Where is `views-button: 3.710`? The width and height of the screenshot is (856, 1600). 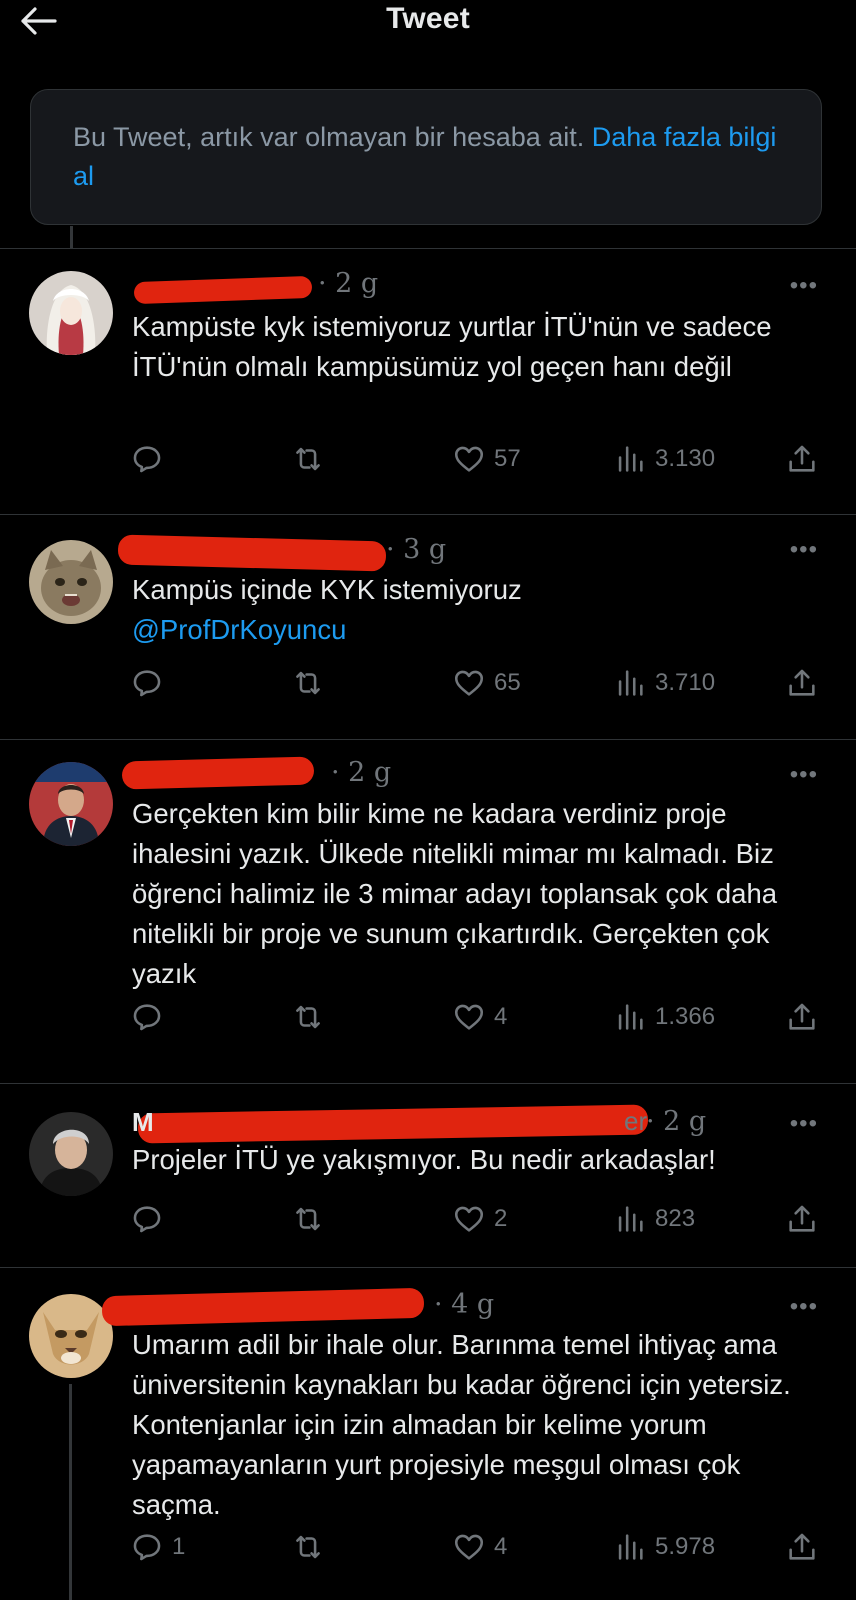 views-button: 3.710 is located at coordinates (664, 683).